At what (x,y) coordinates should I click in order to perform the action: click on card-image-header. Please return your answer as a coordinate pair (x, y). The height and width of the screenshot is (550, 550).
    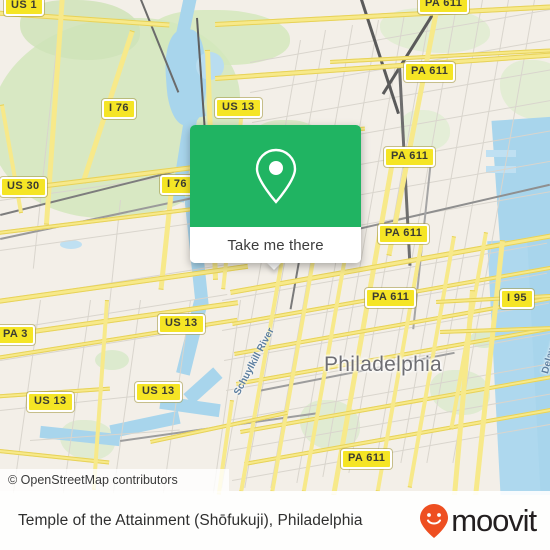
    Looking at the image, I should click on (275, 176).